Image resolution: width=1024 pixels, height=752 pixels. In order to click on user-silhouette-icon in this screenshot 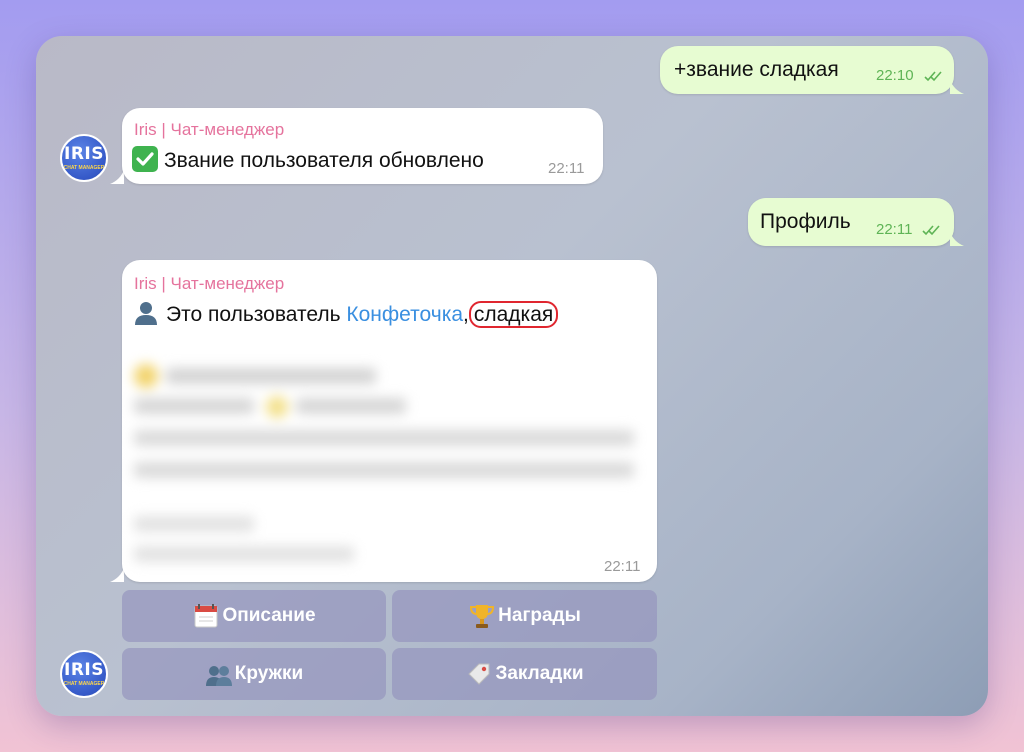, I will do `click(146, 313)`.